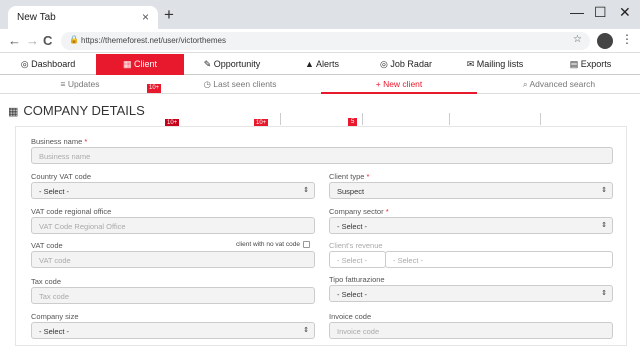 The width and height of the screenshot is (640, 346). Describe the element at coordinates (47, 245) in the screenshot. I see `vat-code-label: VAT code` at that location.